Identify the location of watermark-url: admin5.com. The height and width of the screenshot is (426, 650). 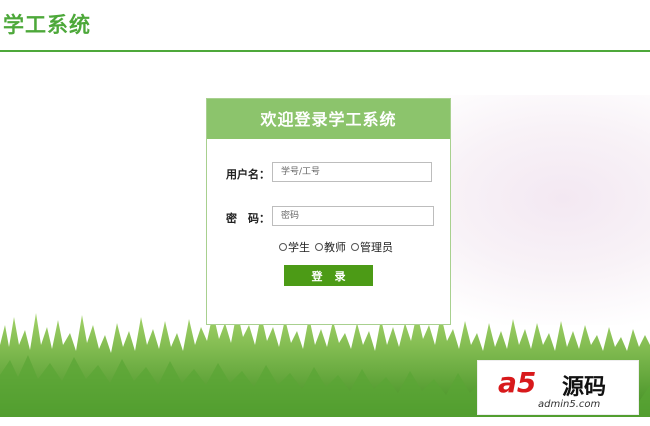
(569, 404).